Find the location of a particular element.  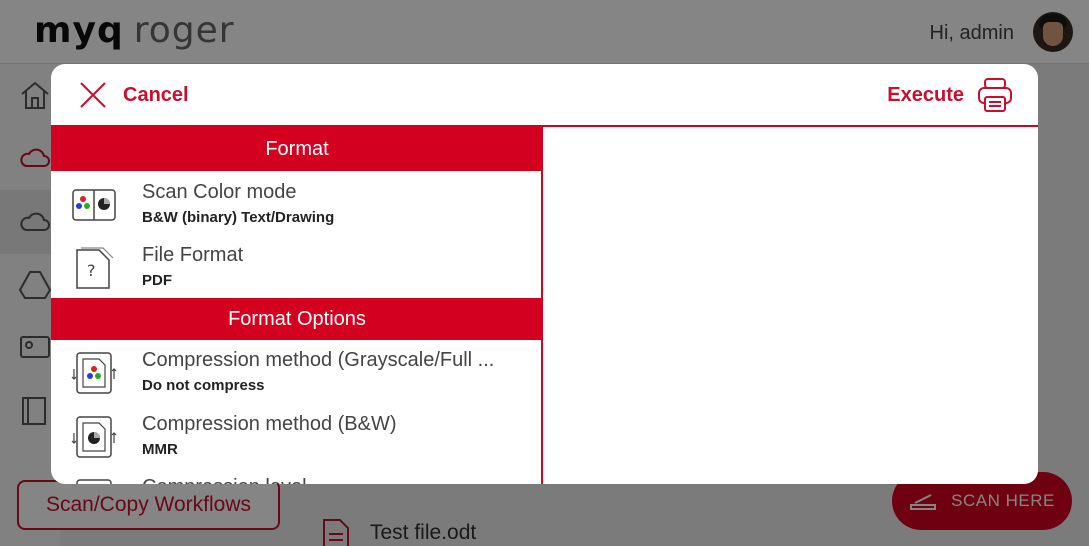

setting-value: Do not compress is located at coordinates (203, 385).